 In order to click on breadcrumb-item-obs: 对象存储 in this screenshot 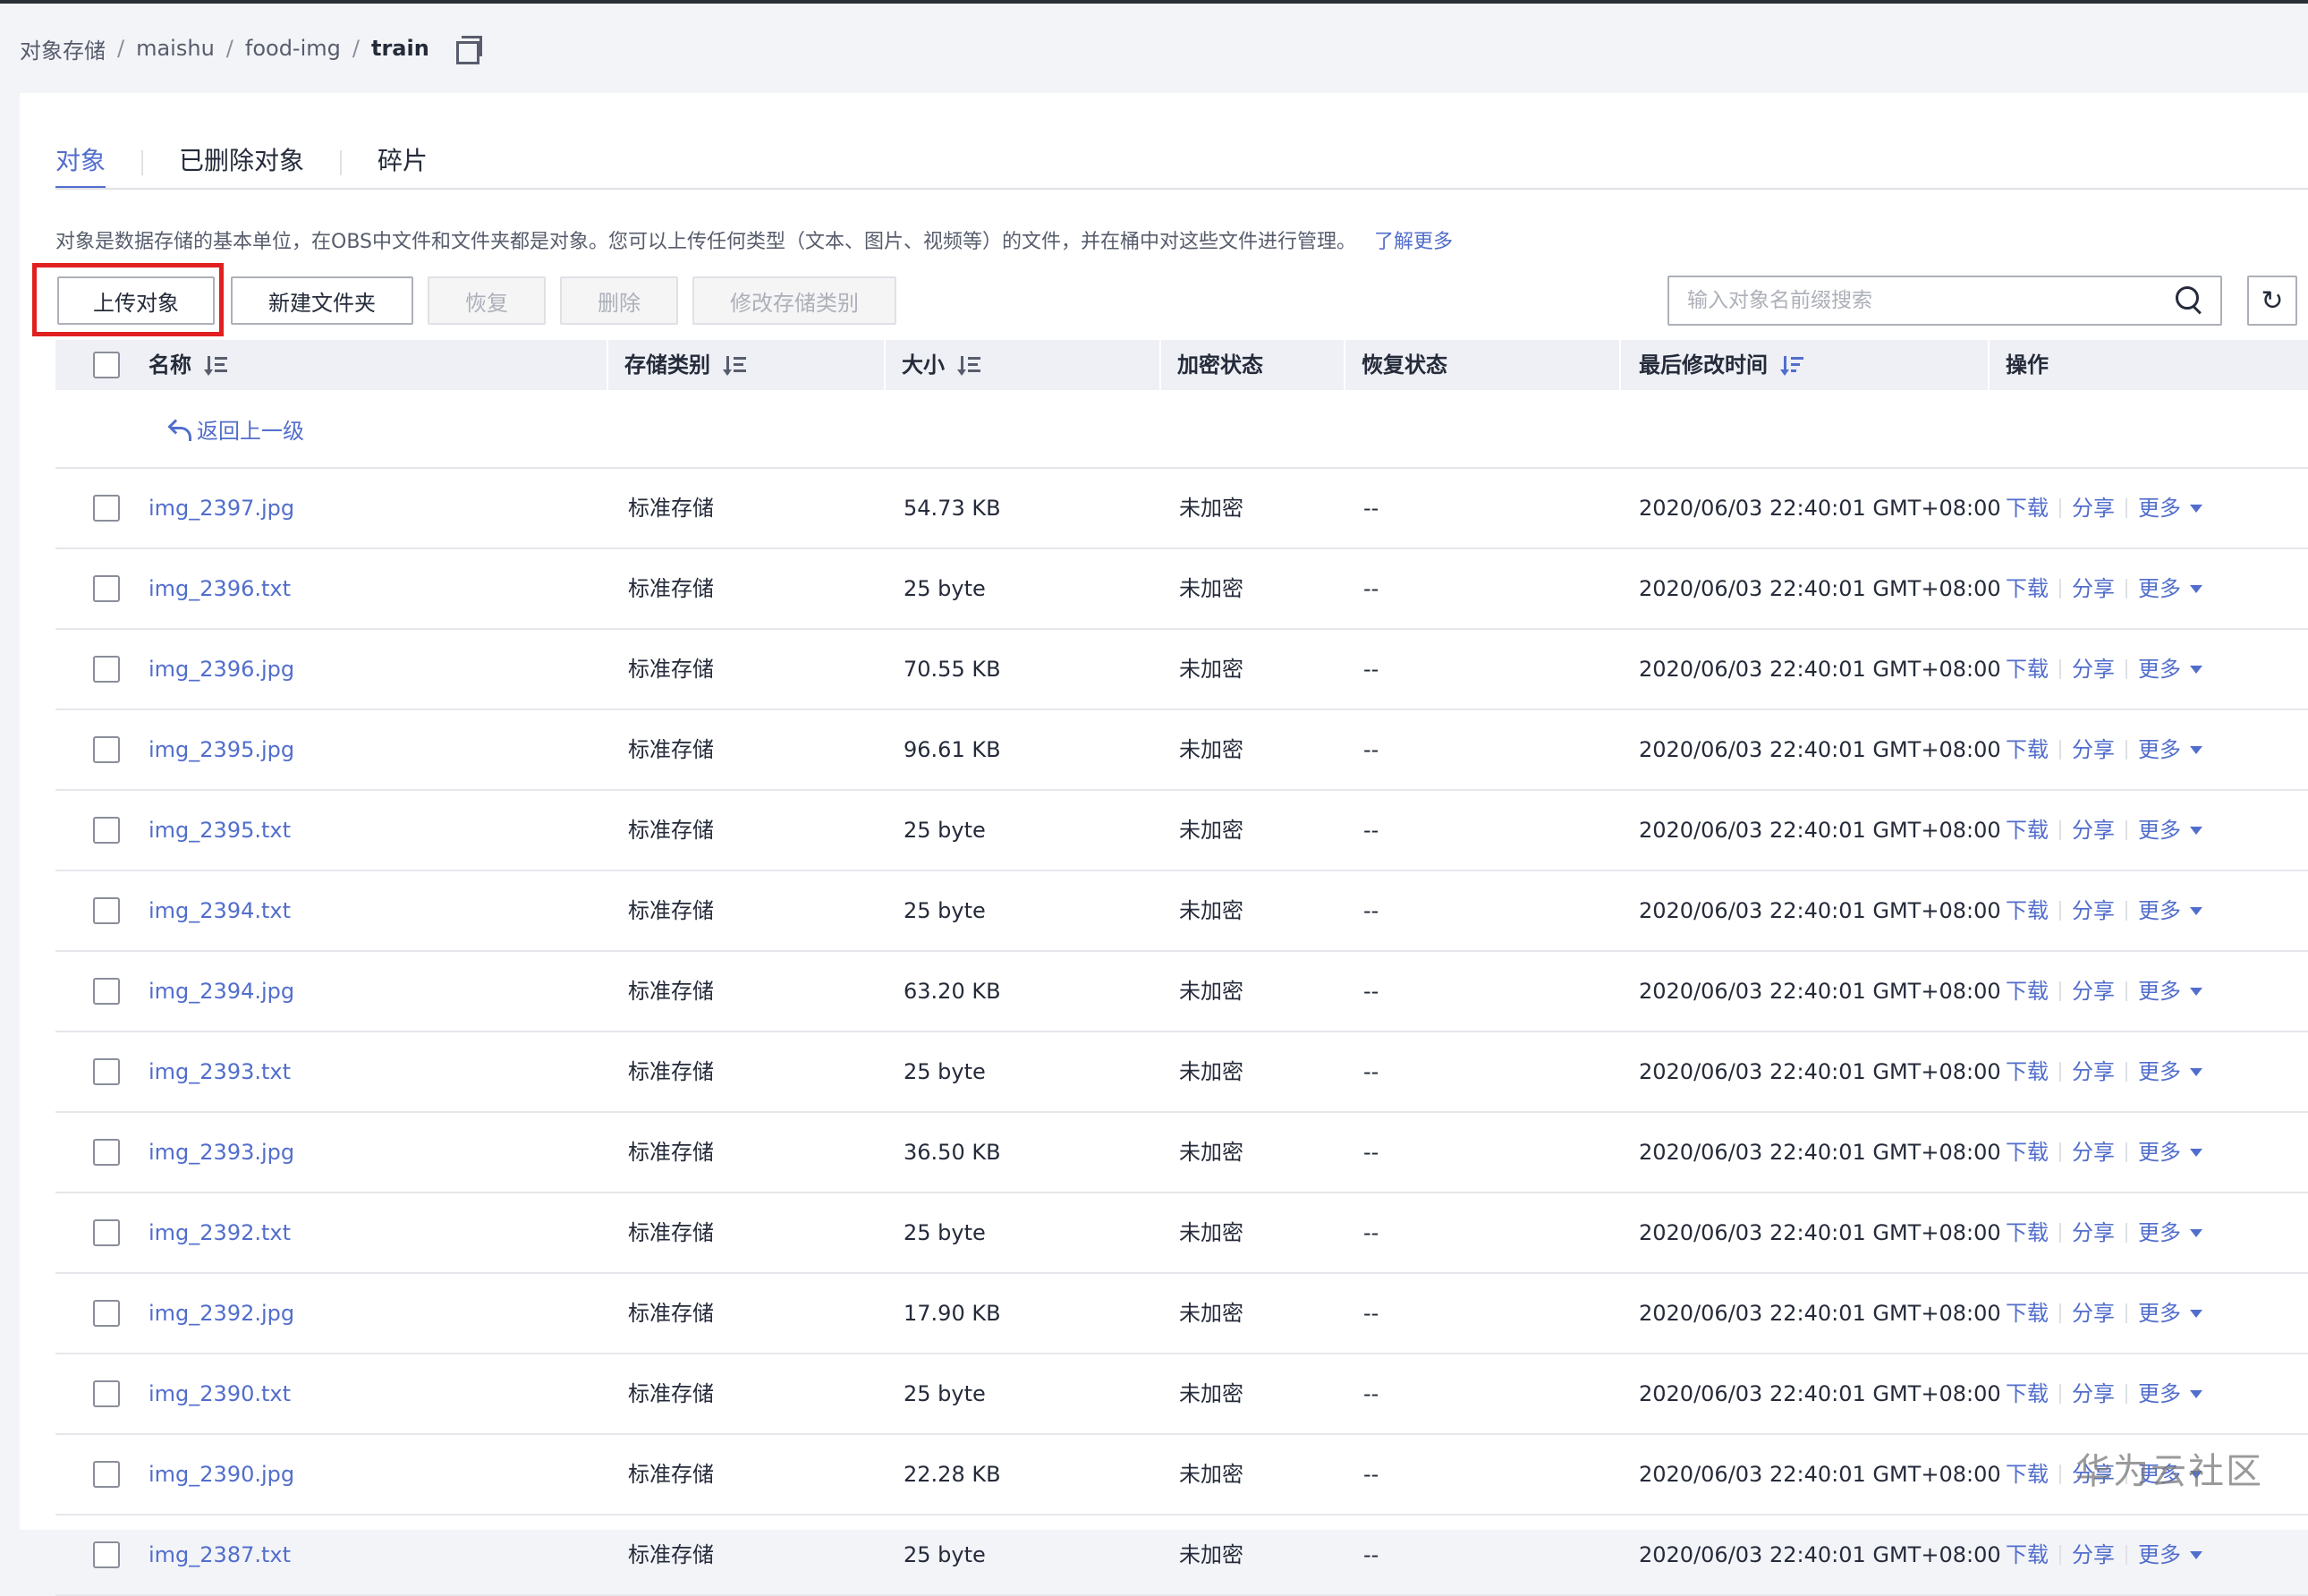, I will do `click(63, 49)`.